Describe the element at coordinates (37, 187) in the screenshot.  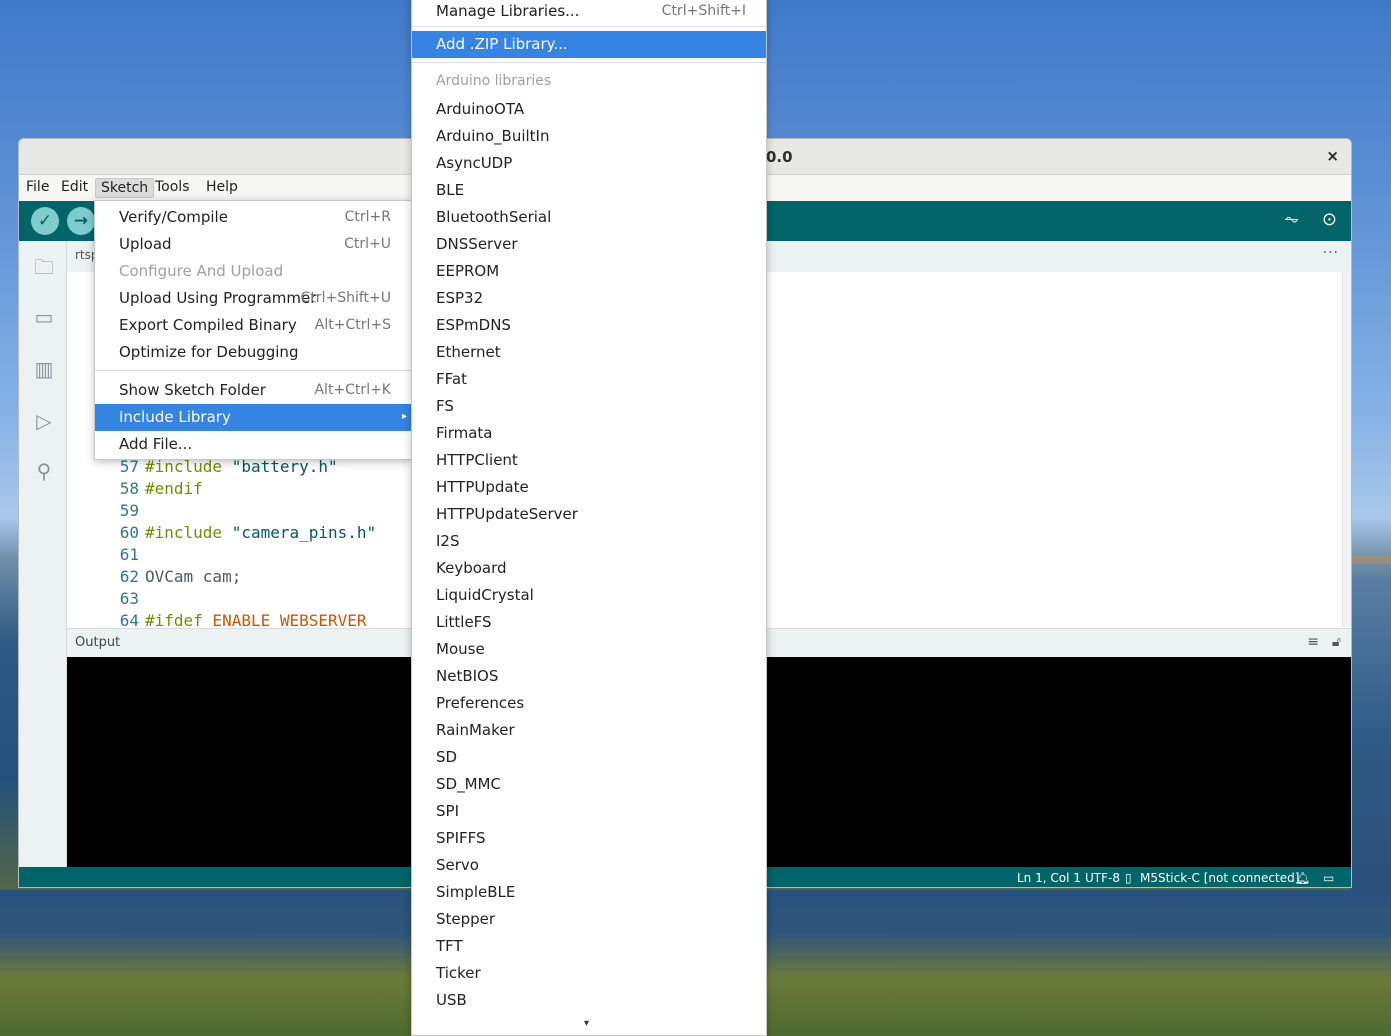
I see `menu-file: File` at that location.